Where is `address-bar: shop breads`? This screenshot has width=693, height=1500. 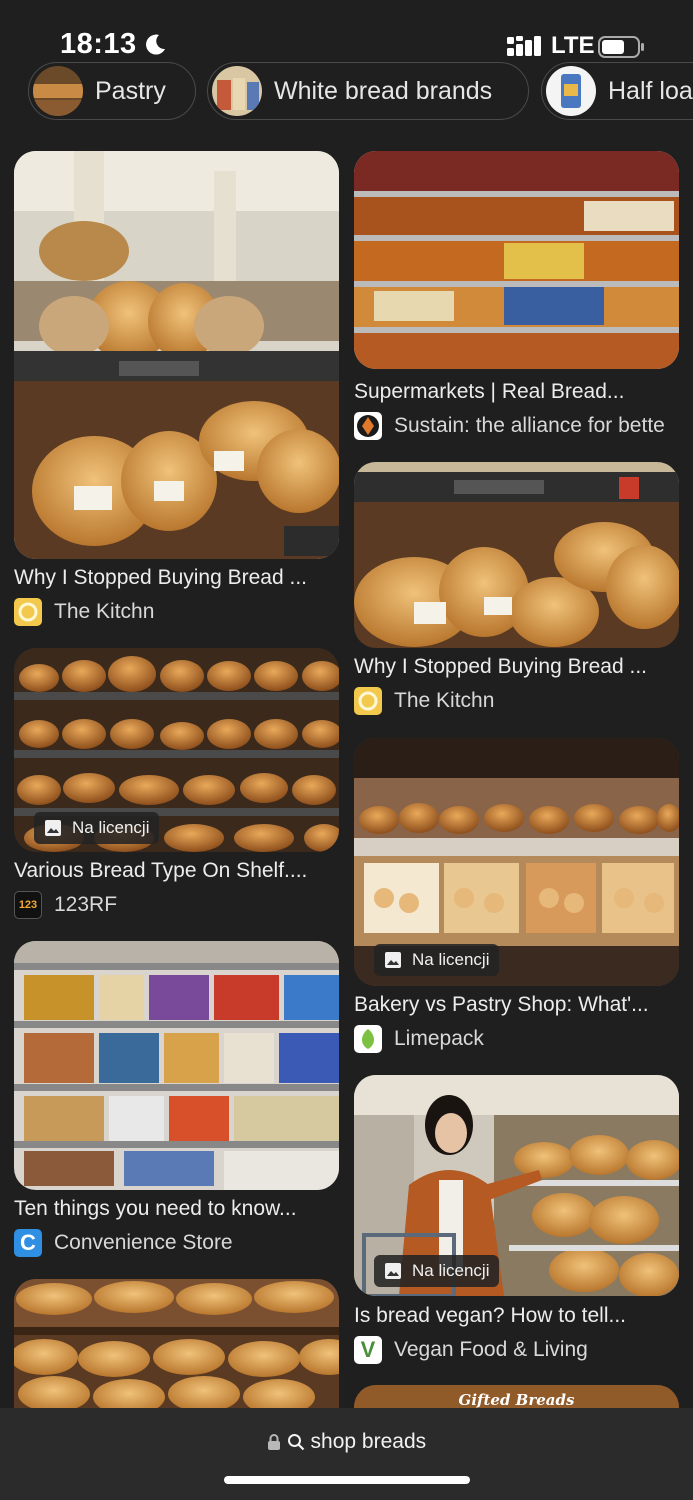 address-bar: shop breads is located at coordinates (346, 1442).